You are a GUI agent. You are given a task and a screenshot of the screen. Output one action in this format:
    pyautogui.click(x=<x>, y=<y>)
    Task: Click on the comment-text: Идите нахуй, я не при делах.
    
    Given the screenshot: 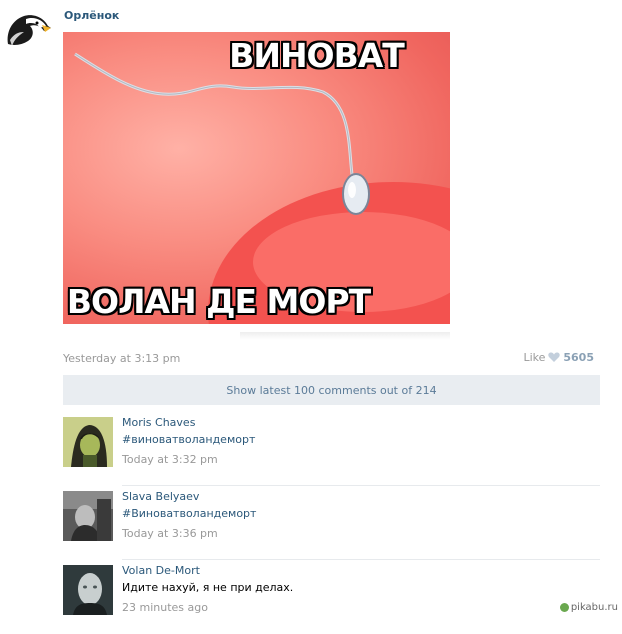 What is the action you would take?
    pyautogui.click(x=207, y=587)
    